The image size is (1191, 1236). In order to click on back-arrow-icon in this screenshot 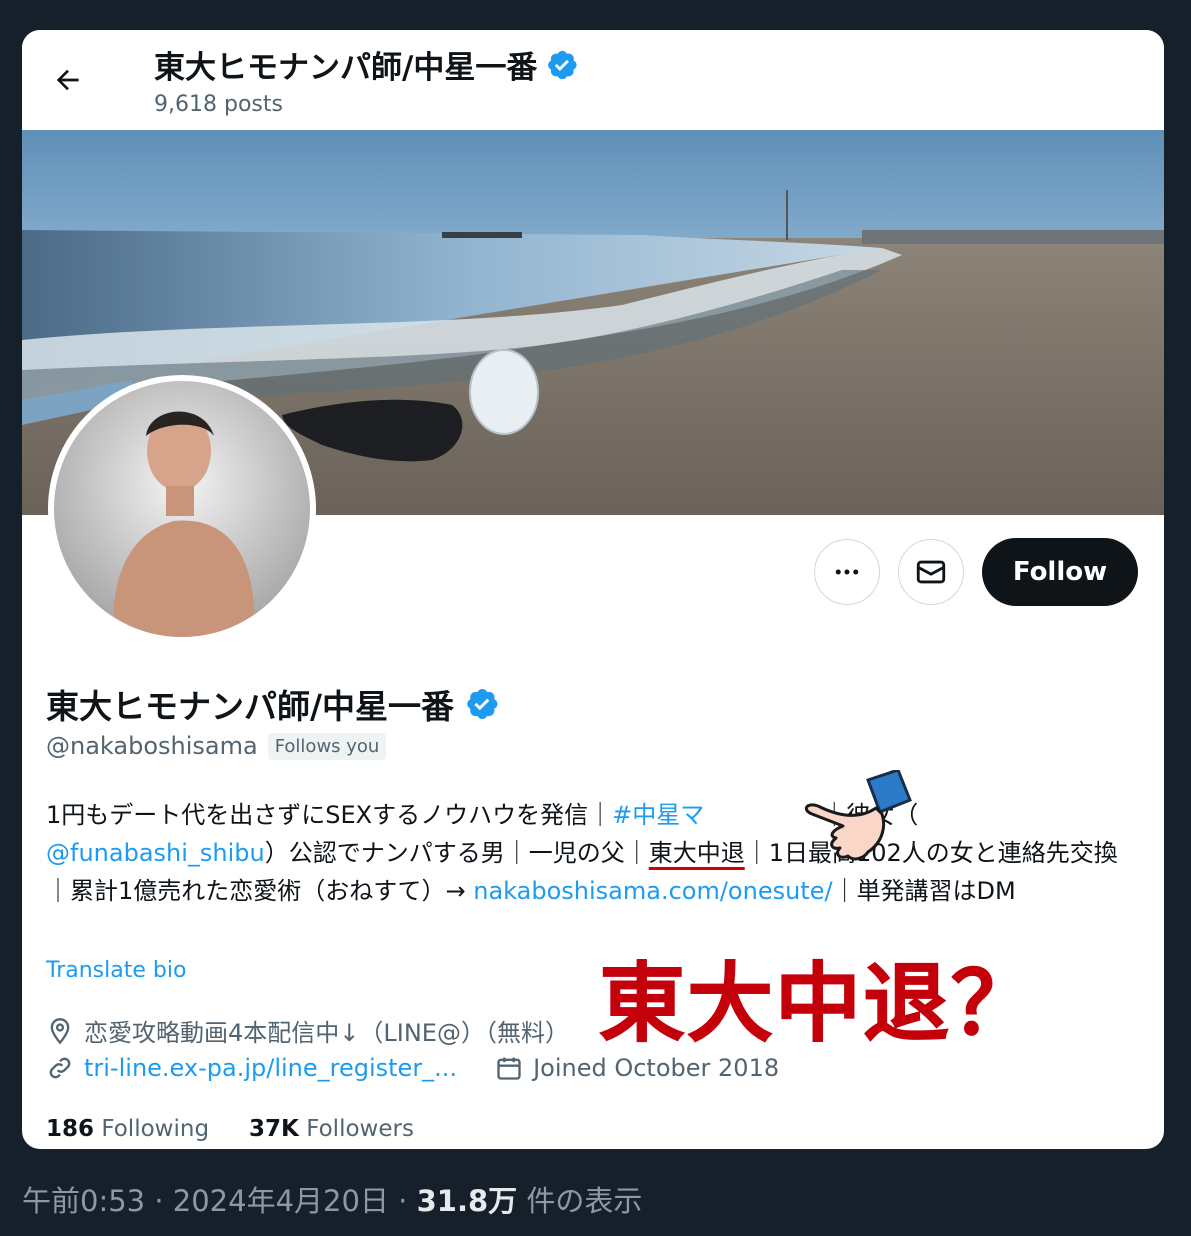, I will do `click(67, 80)`.